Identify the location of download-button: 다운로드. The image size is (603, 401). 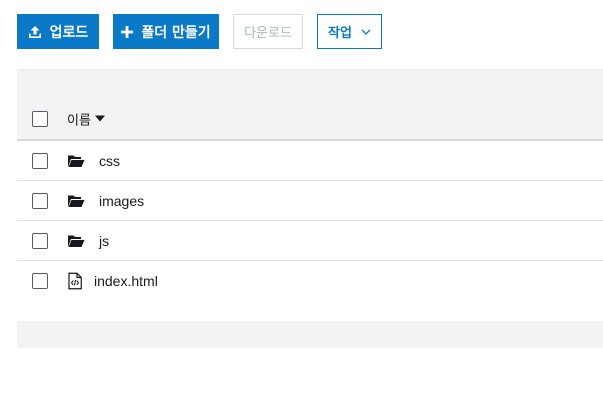
(268, 31).